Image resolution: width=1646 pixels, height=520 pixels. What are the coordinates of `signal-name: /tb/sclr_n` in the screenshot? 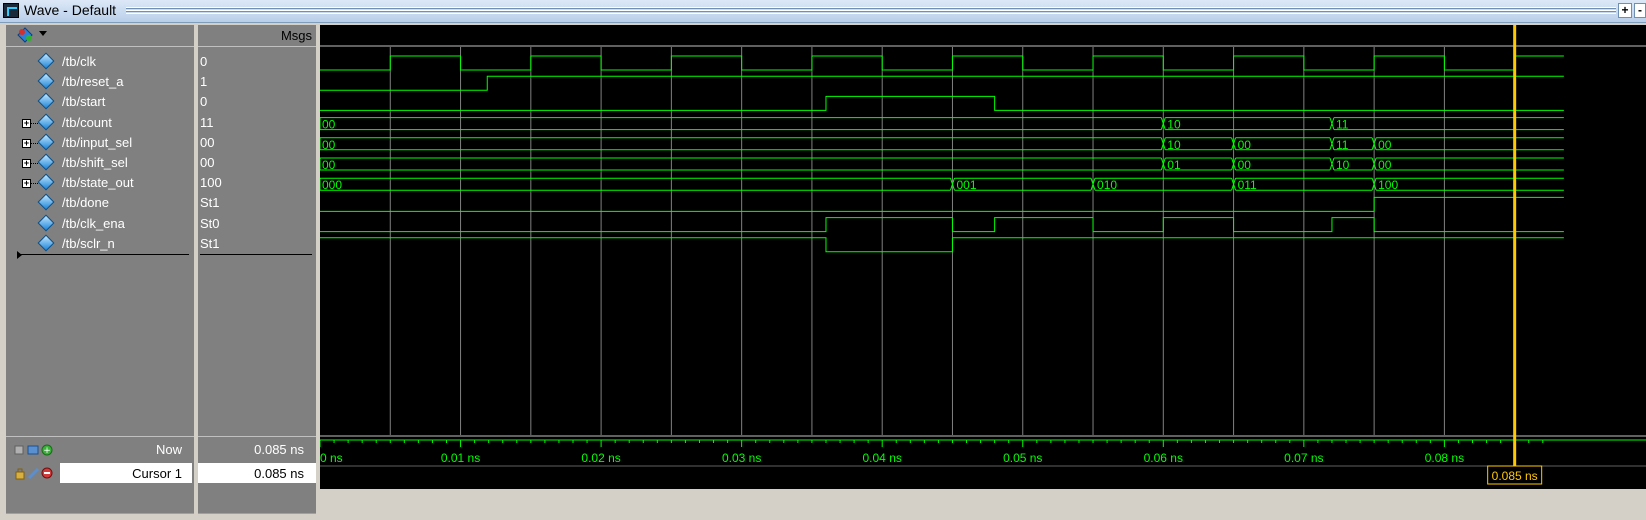 It's located at (88, 243).